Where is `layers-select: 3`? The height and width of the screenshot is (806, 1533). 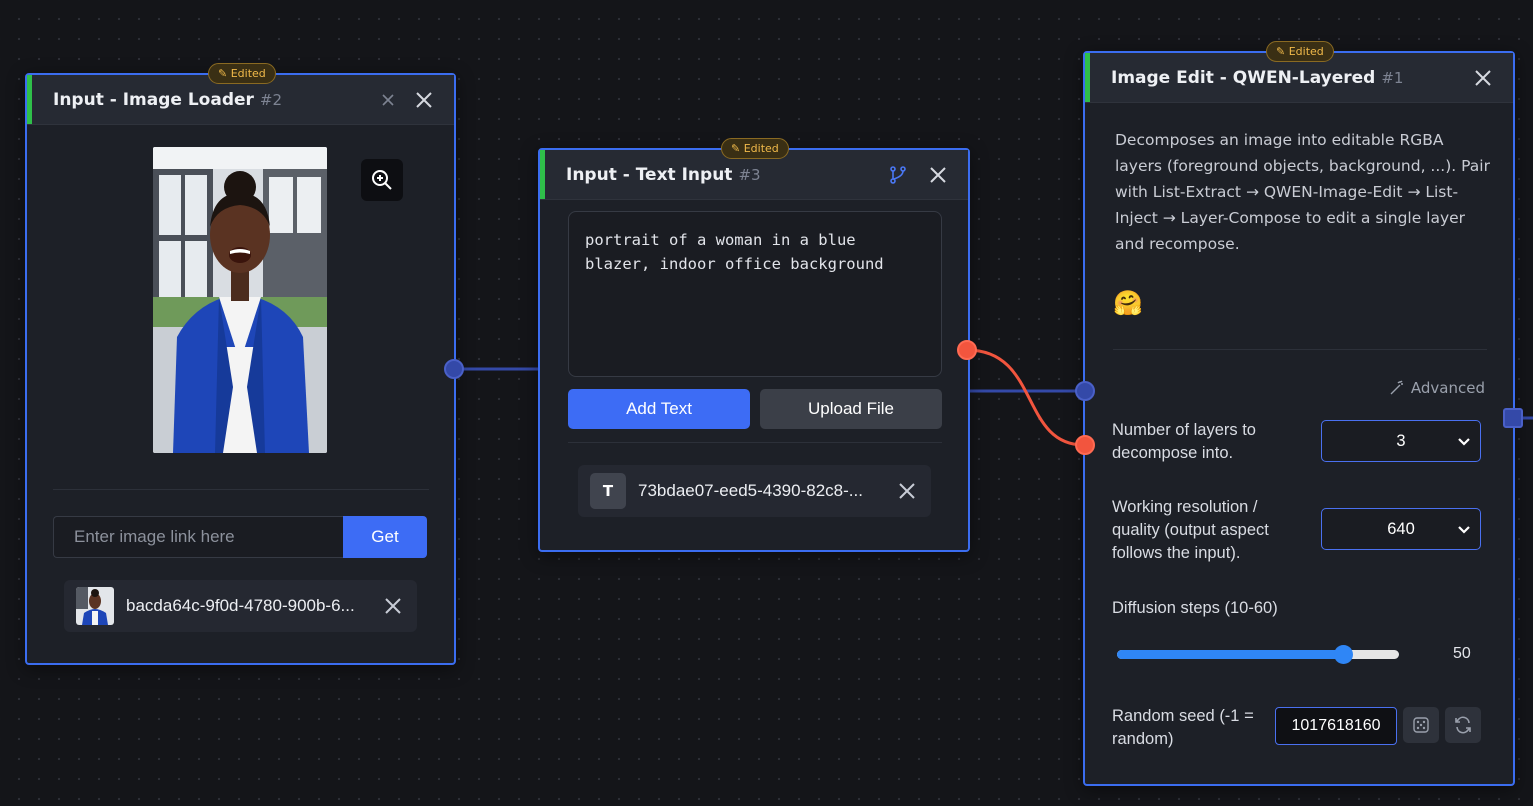 layers-select: 3 is located at coordinates (1401, 441).